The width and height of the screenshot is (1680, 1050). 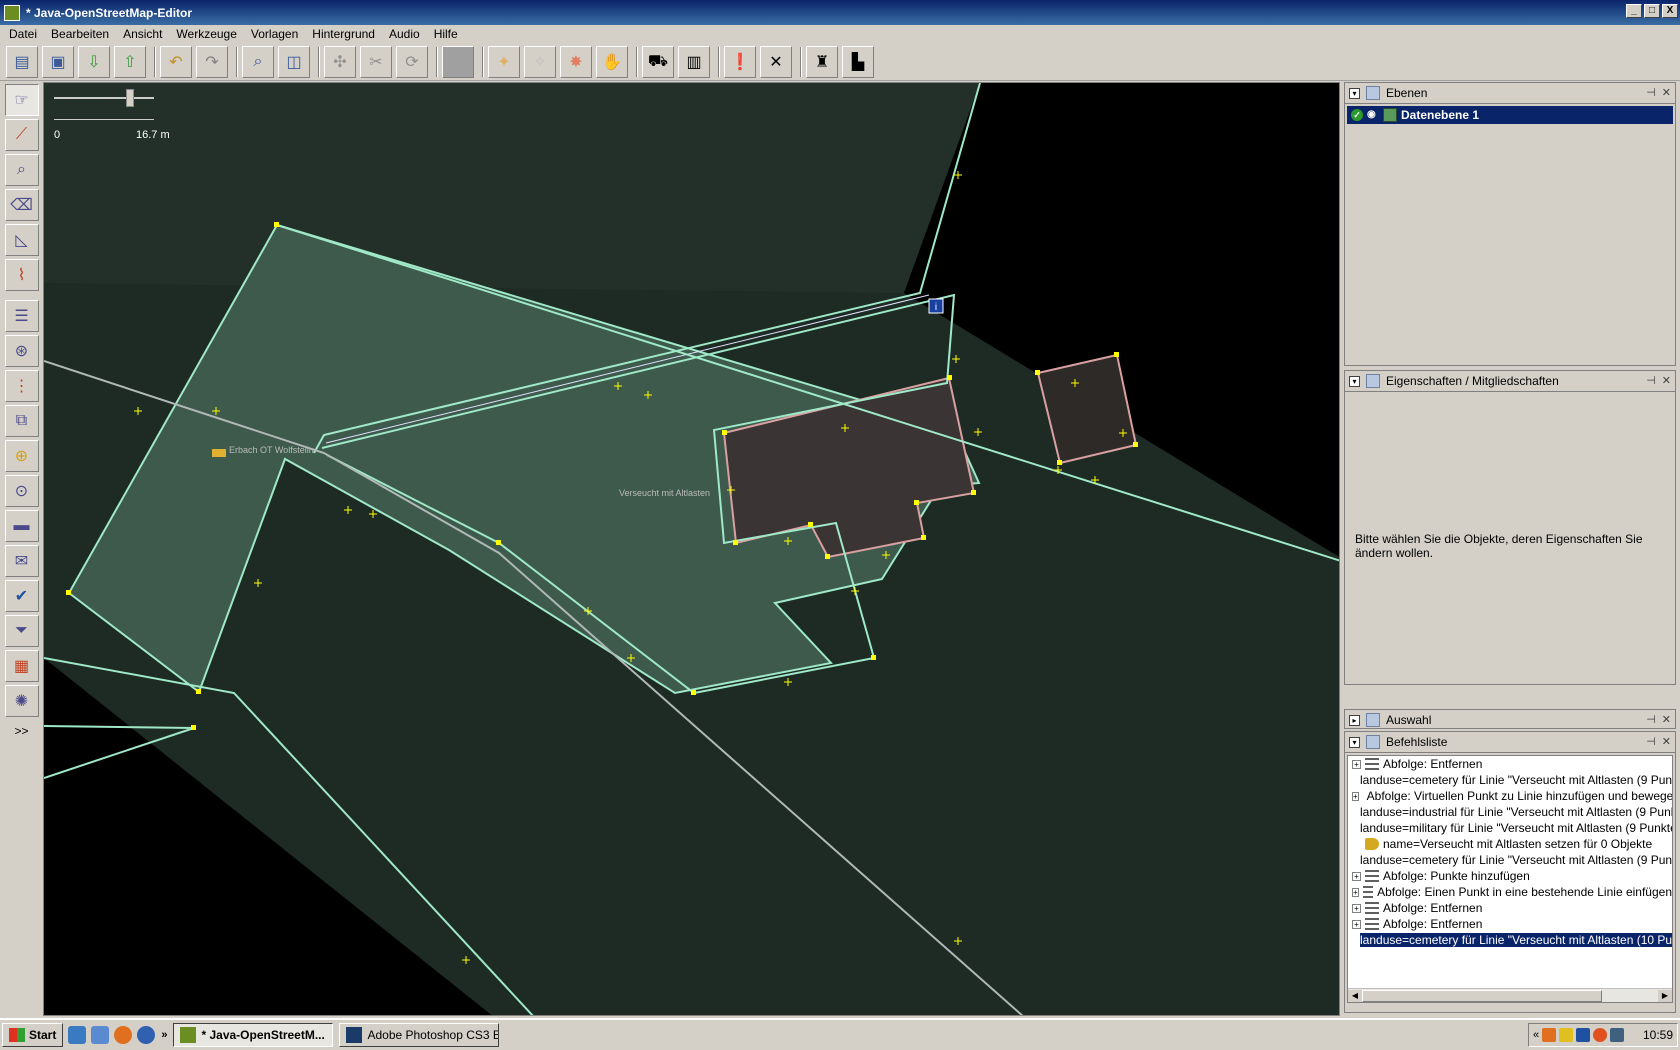 What do you see at coordinates (294, 61) in the screenshot?
I see `info-icon: ◫` at bounding box center [294, 61].